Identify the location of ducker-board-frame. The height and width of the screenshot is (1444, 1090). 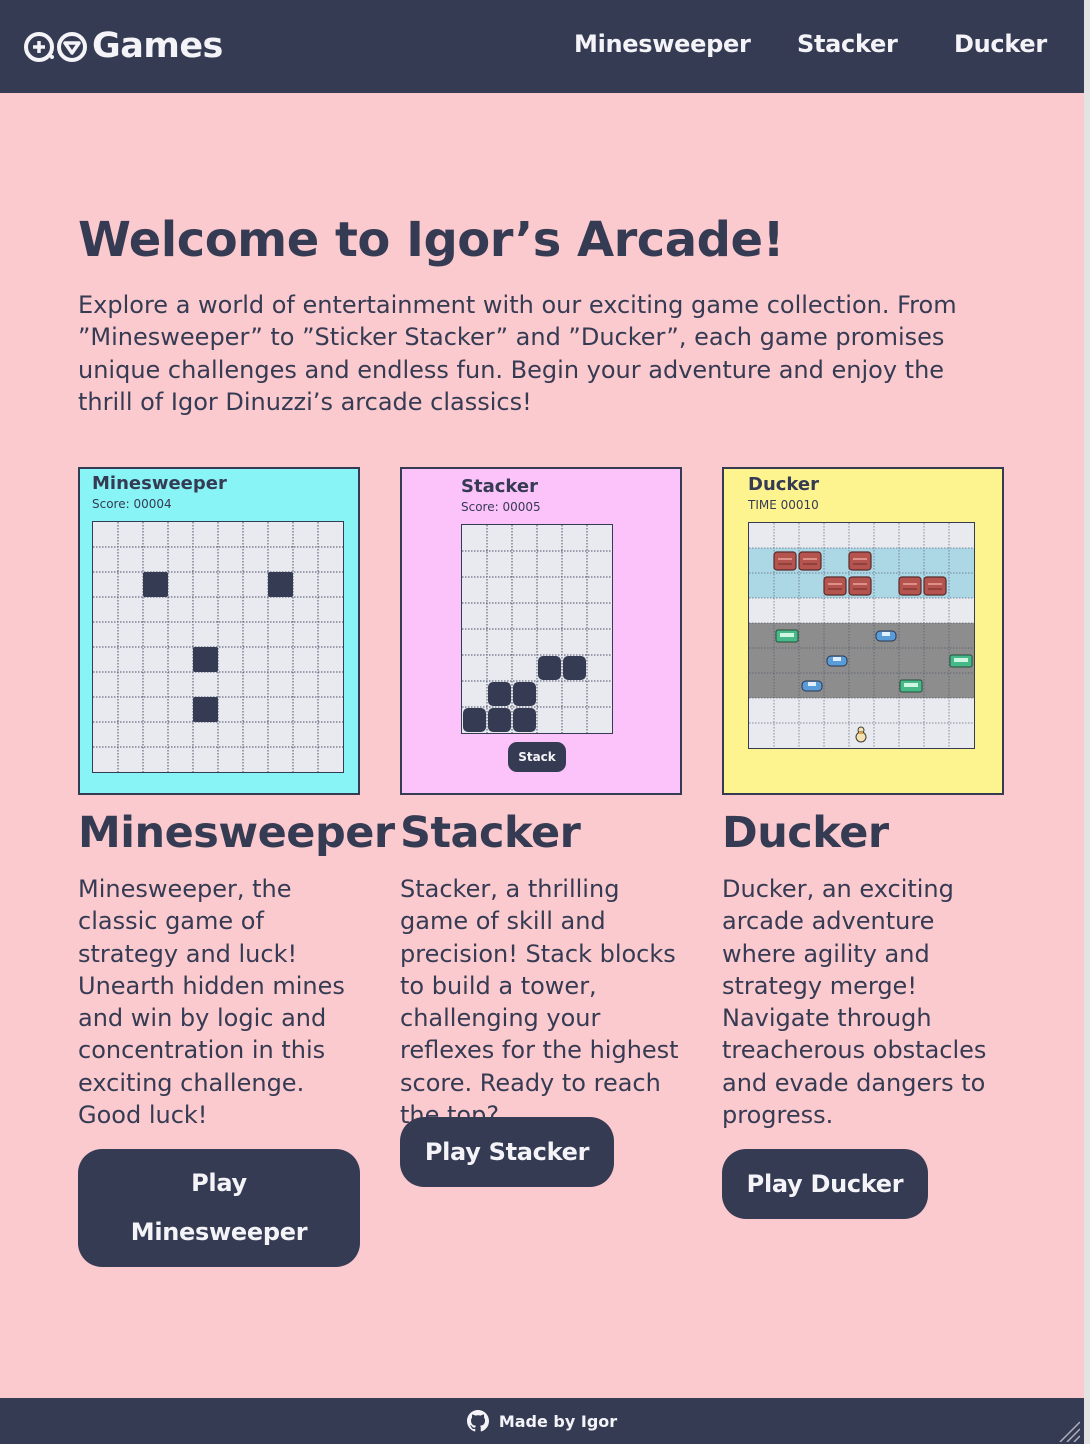
(861, 635).